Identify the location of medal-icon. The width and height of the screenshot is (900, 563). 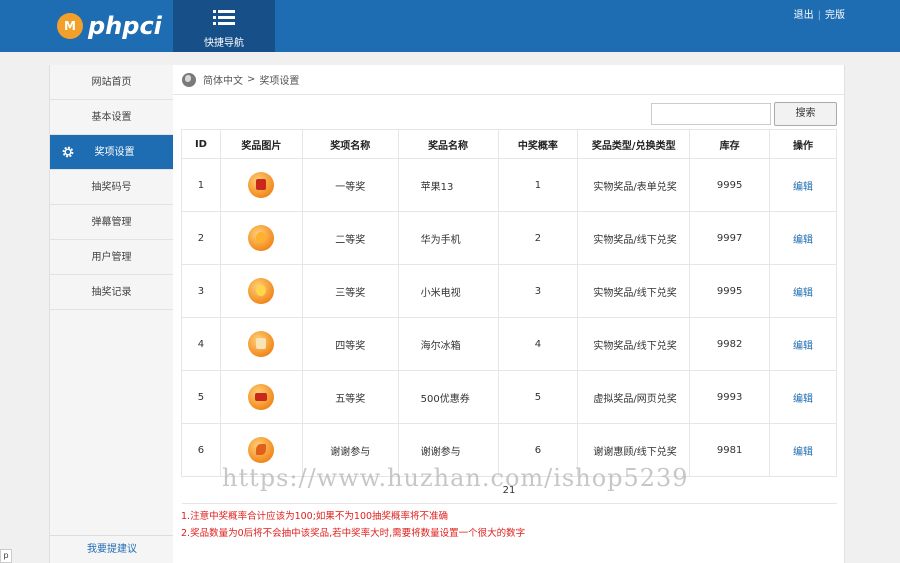
(261, 238).